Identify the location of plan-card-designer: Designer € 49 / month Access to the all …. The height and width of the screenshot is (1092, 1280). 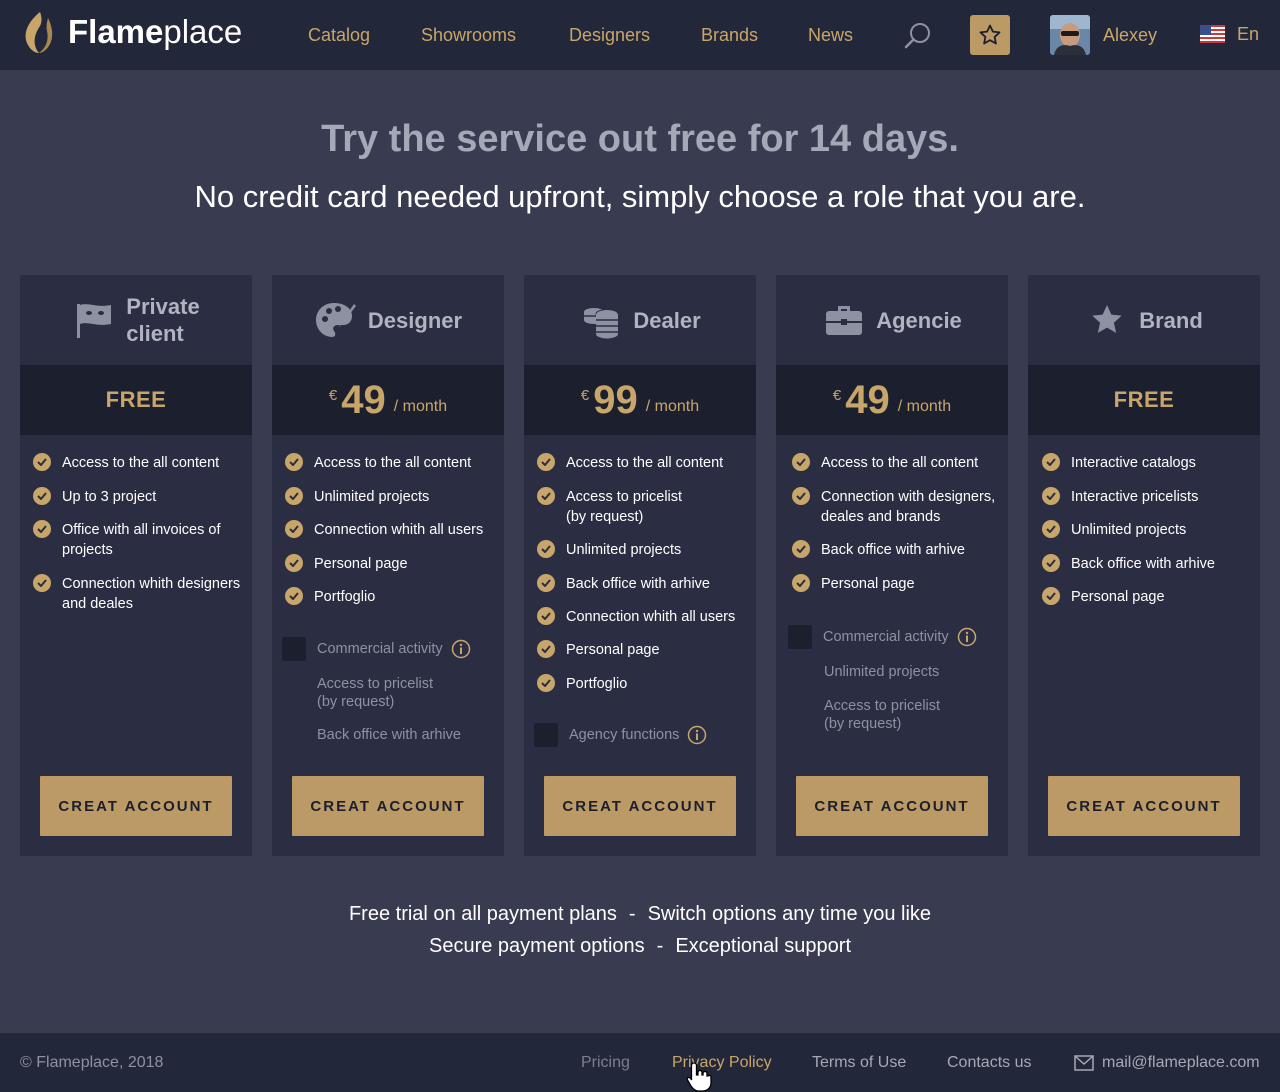
(388, 565).